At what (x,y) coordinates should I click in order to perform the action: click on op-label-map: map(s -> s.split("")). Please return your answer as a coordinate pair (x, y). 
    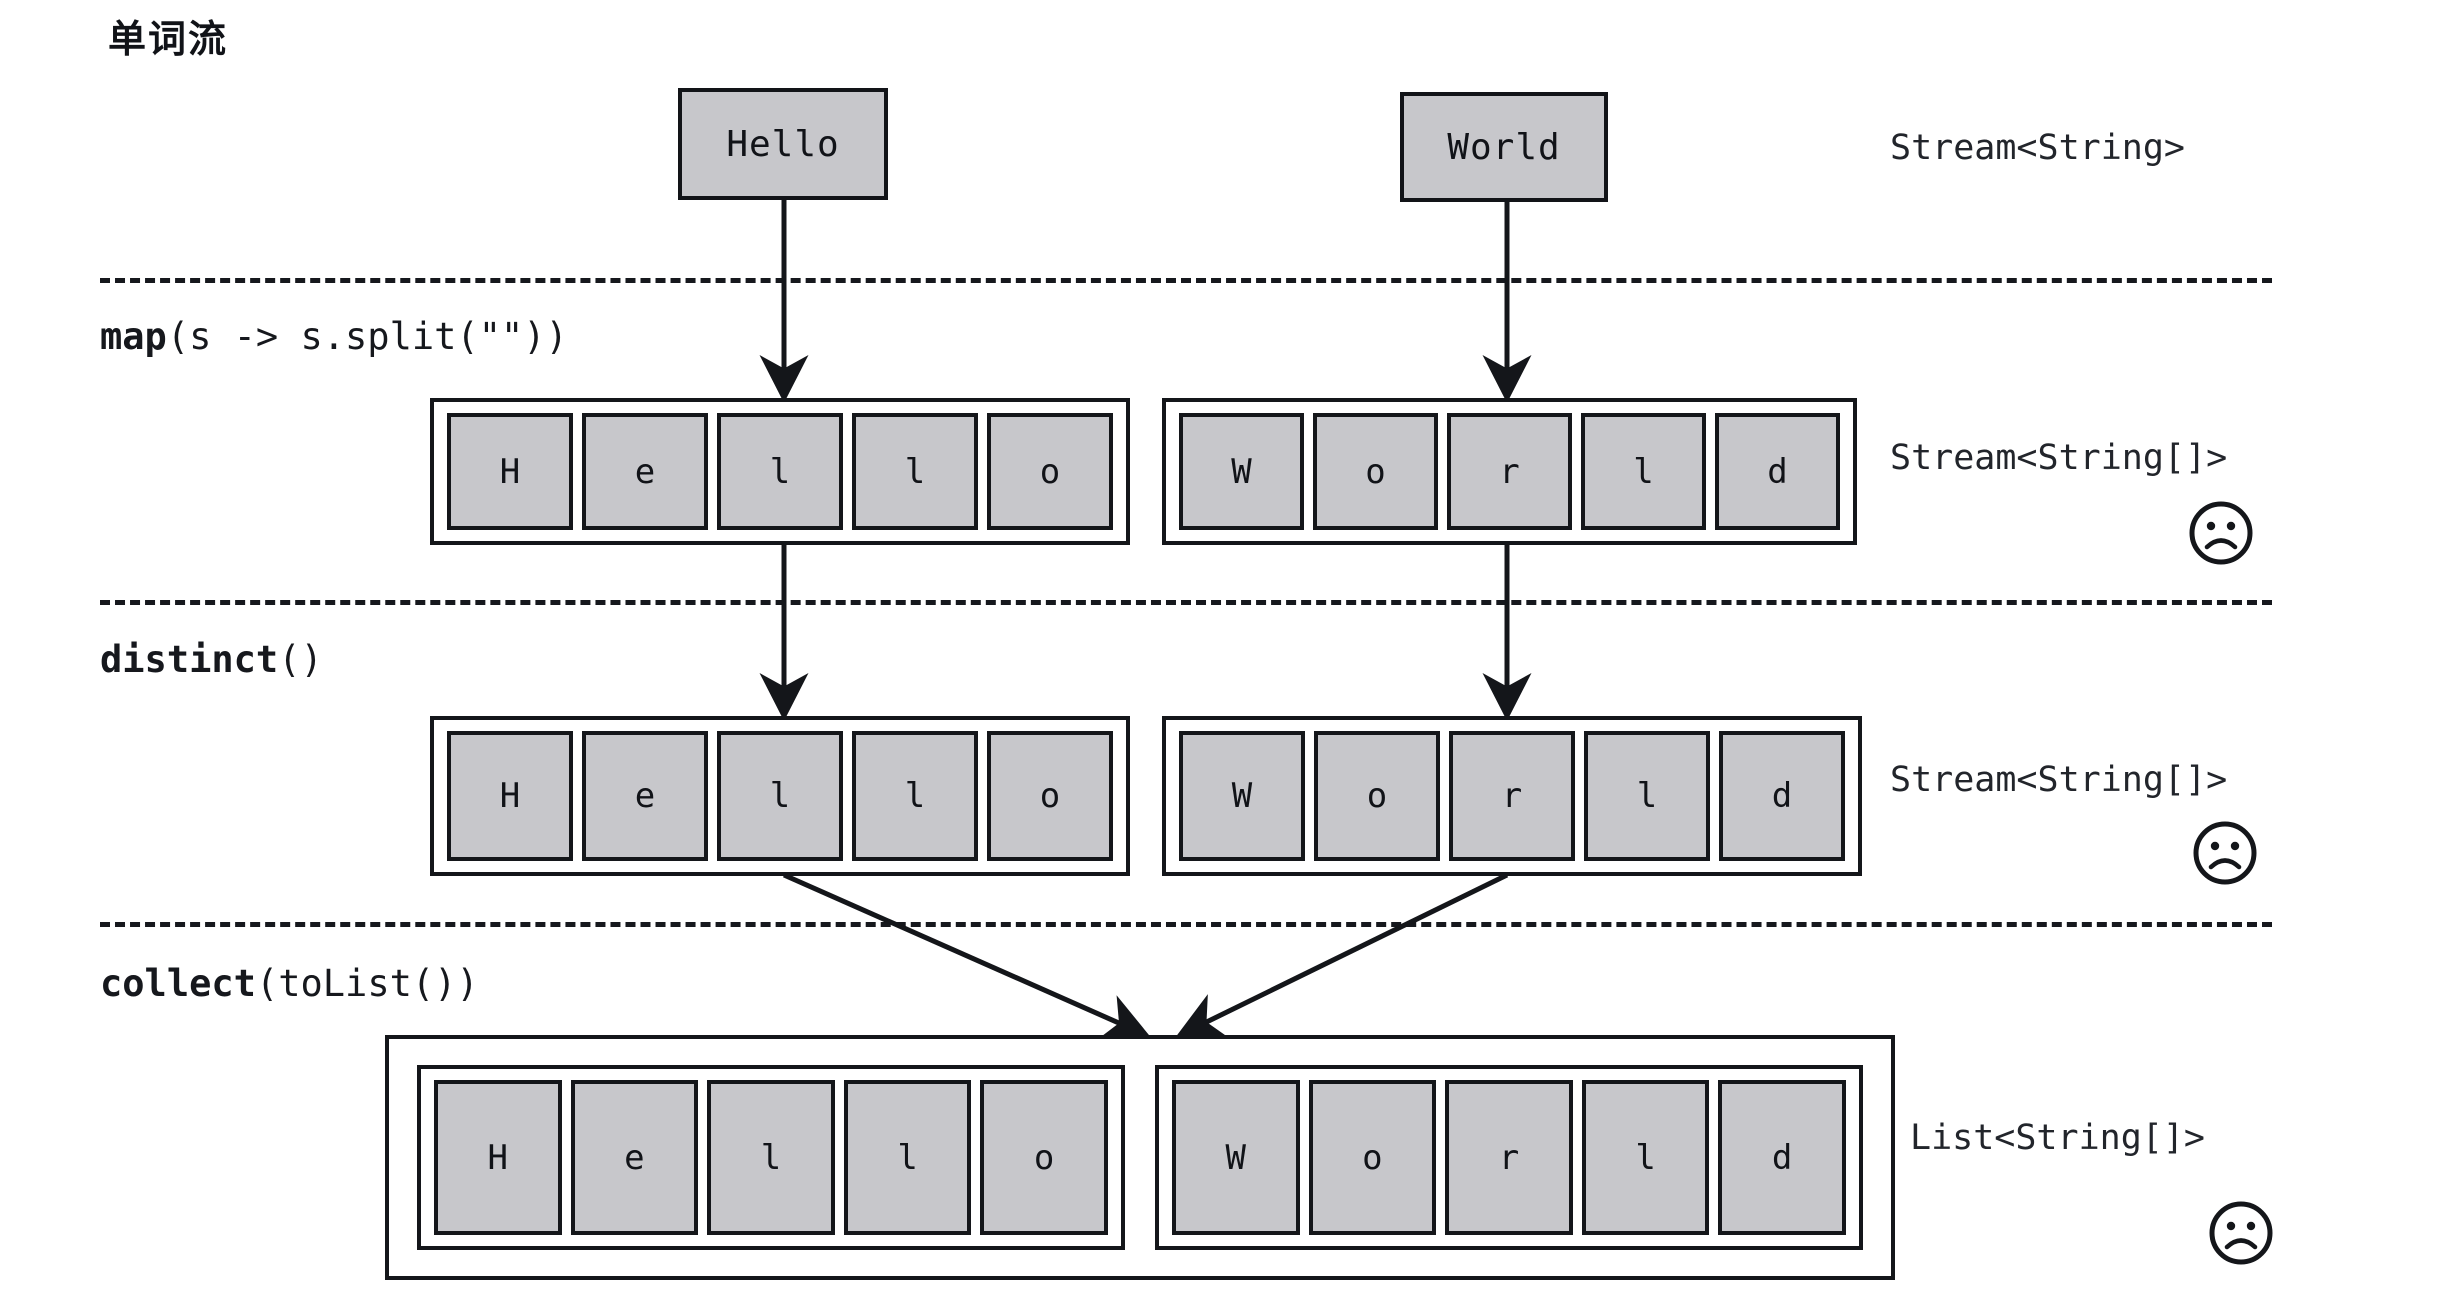
    Looking at the image, I should click on (334, 336).